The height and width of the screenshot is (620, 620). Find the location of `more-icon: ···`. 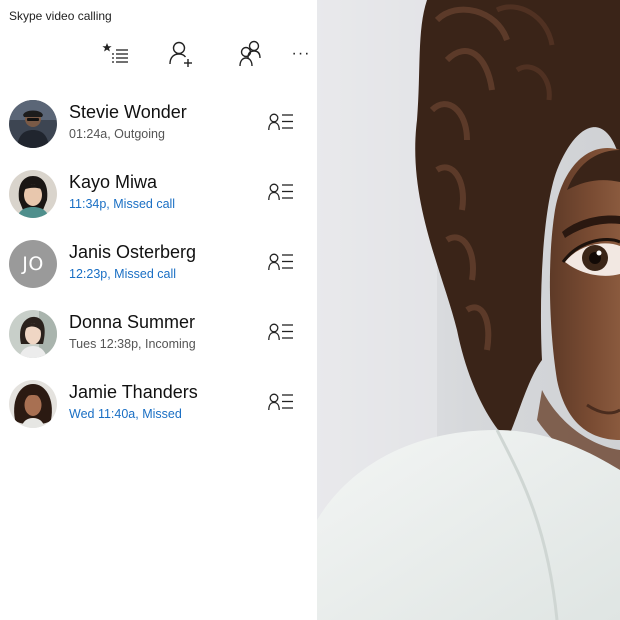

more-icon: ··· is located at coordinates (301, 53).